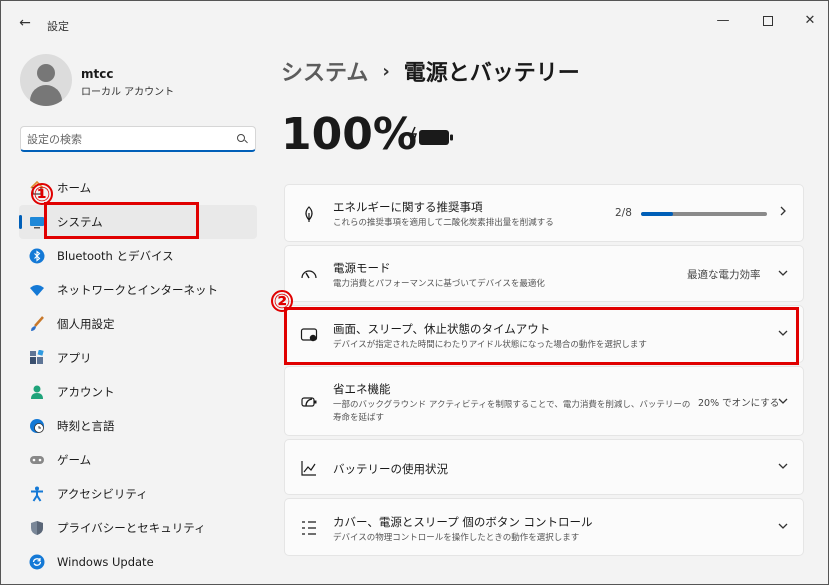  Describe the element at coordinates (443, 223) in the screenshot. I see `energy-recommendations-subtitle: これらの推奨事項を適用して二酸化炭素排出量を削減する` at that location.